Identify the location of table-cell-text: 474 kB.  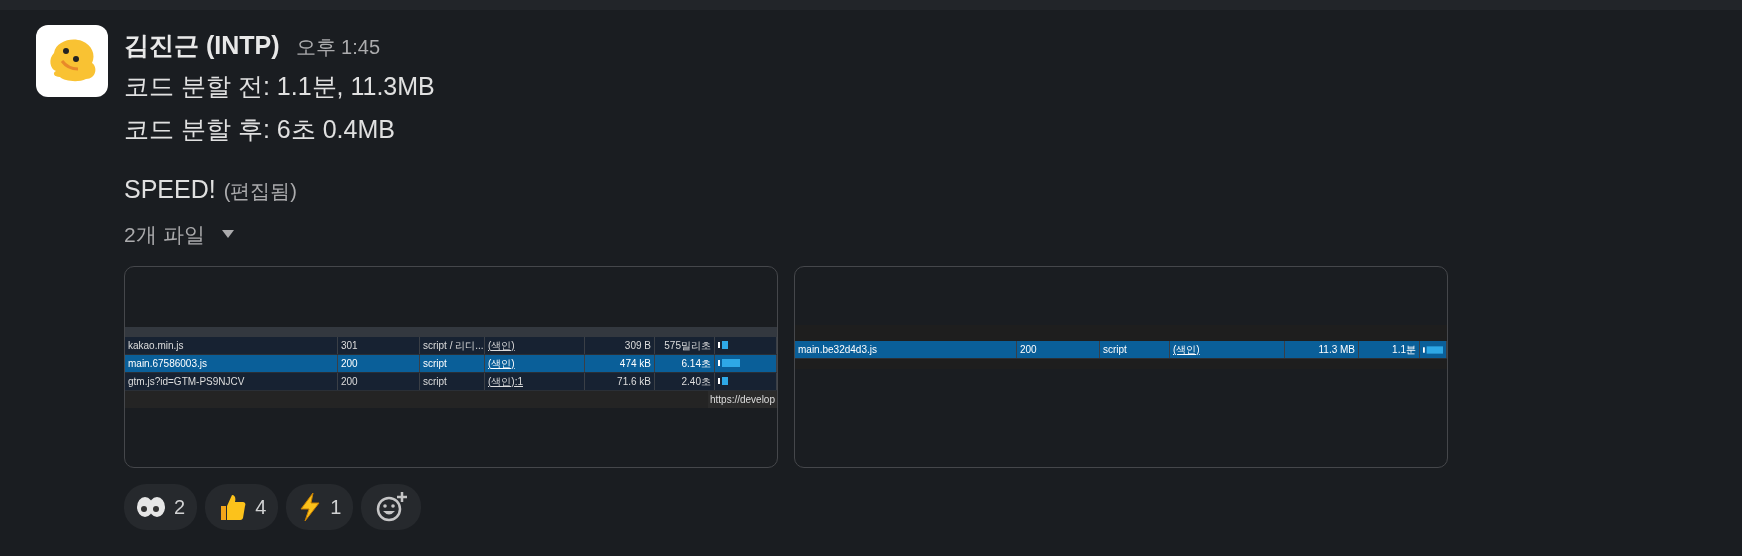
(635, 363).